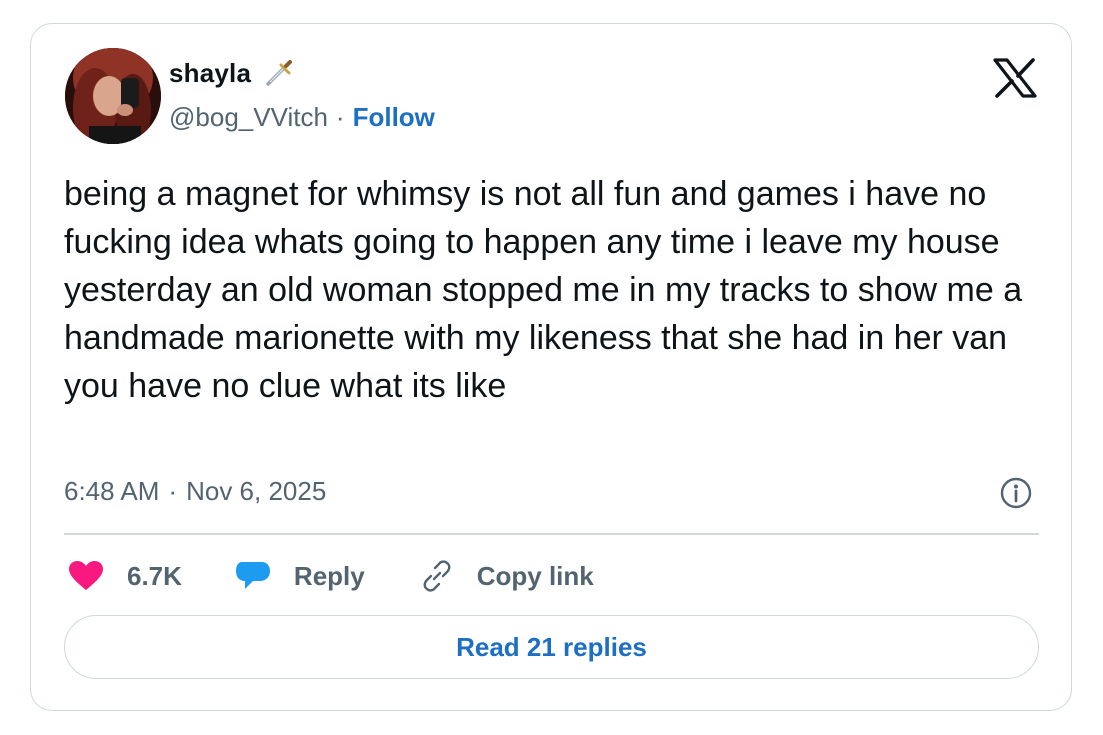 The height and width of the screenshot is (735, 1103). Describe the element at coordinates (112, 491) in the screenshot. I see `tweet-time: 6:48 AM` at that location.